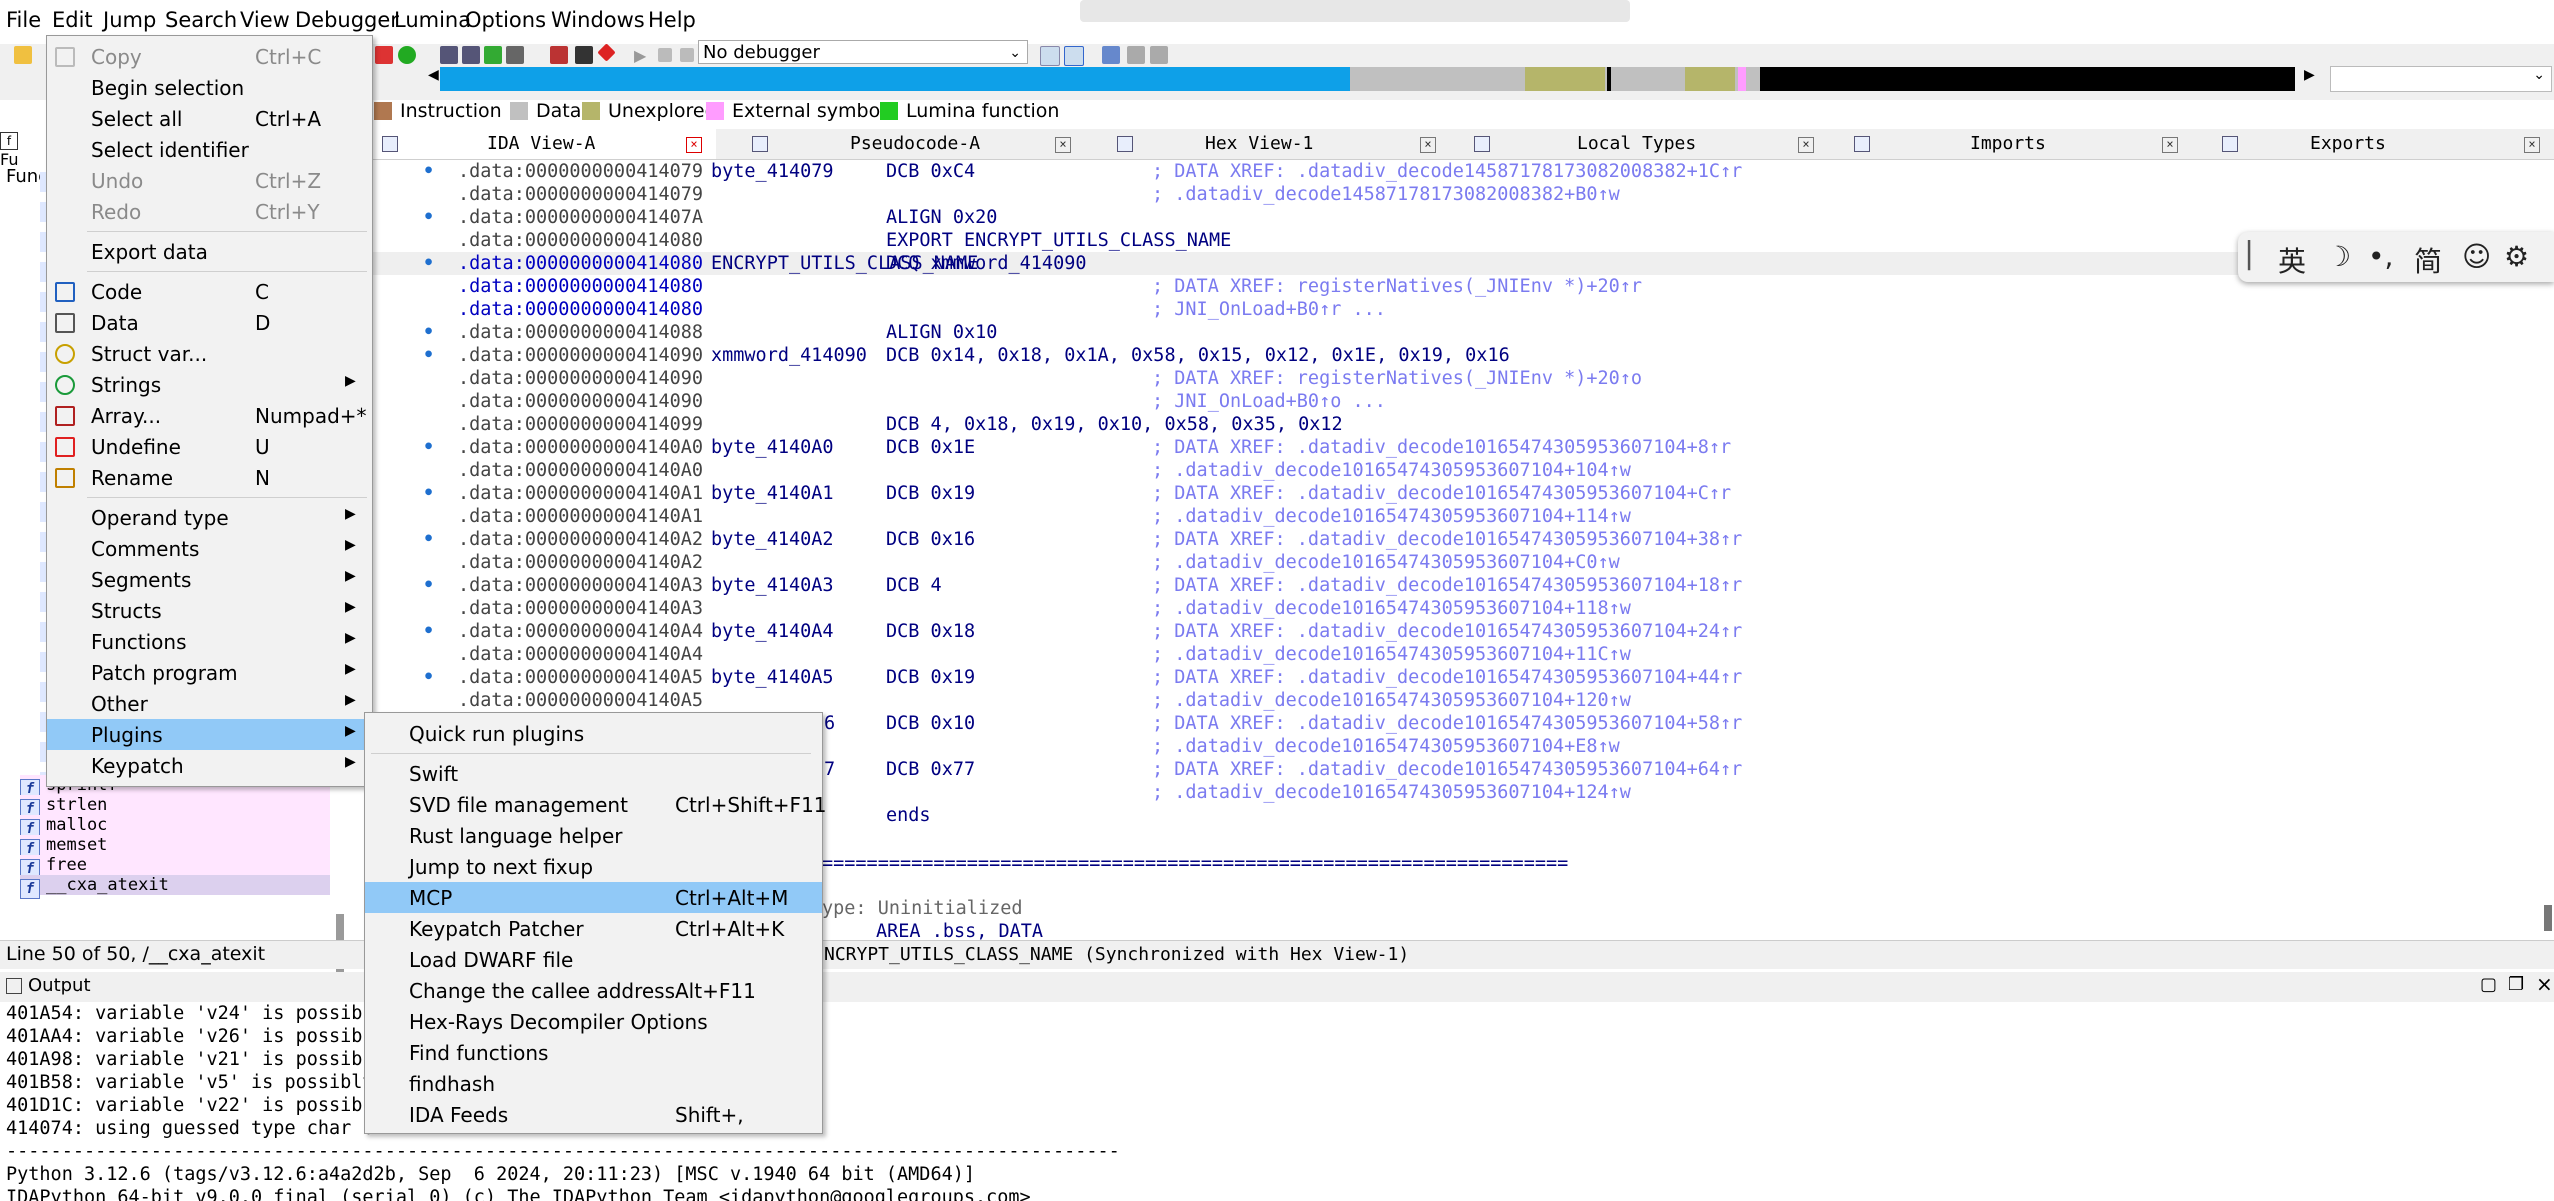  Describe the element at coordinates (209, 180) in the screenshot. I see `menu-item-undo: Undo Ctrl+Z` at that location.